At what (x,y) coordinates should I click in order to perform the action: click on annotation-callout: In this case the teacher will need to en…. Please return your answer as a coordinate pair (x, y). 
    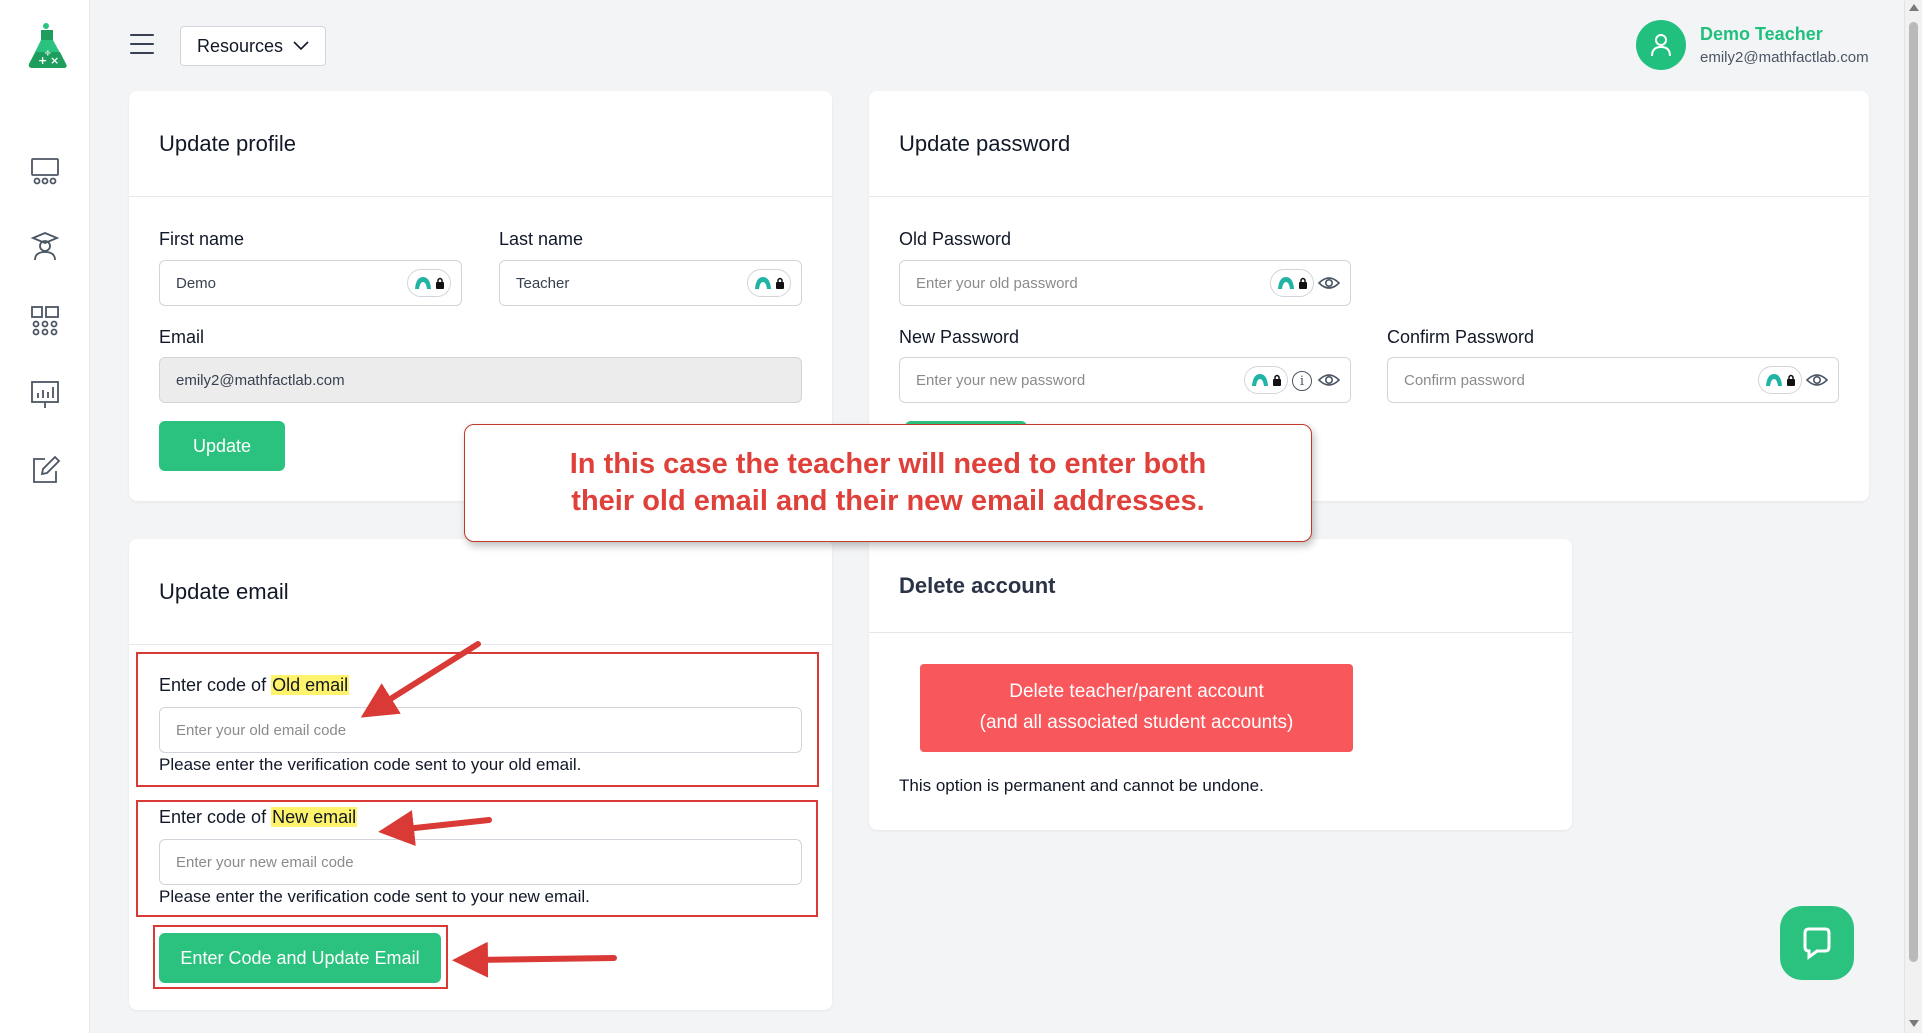
    Looking at the image, I should click on (888, 483).